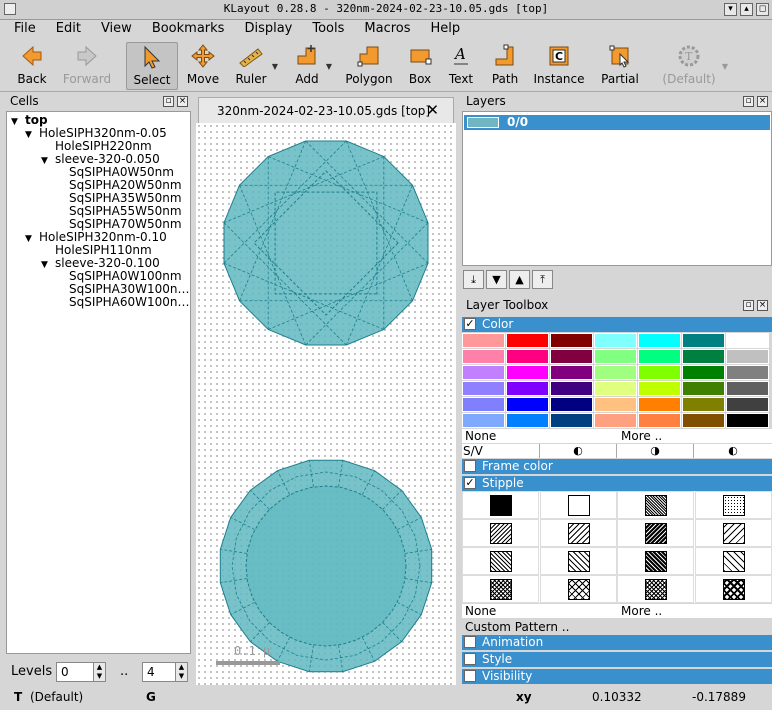  I want to click on instance-tool-button: C Instance, so click(559, 66).